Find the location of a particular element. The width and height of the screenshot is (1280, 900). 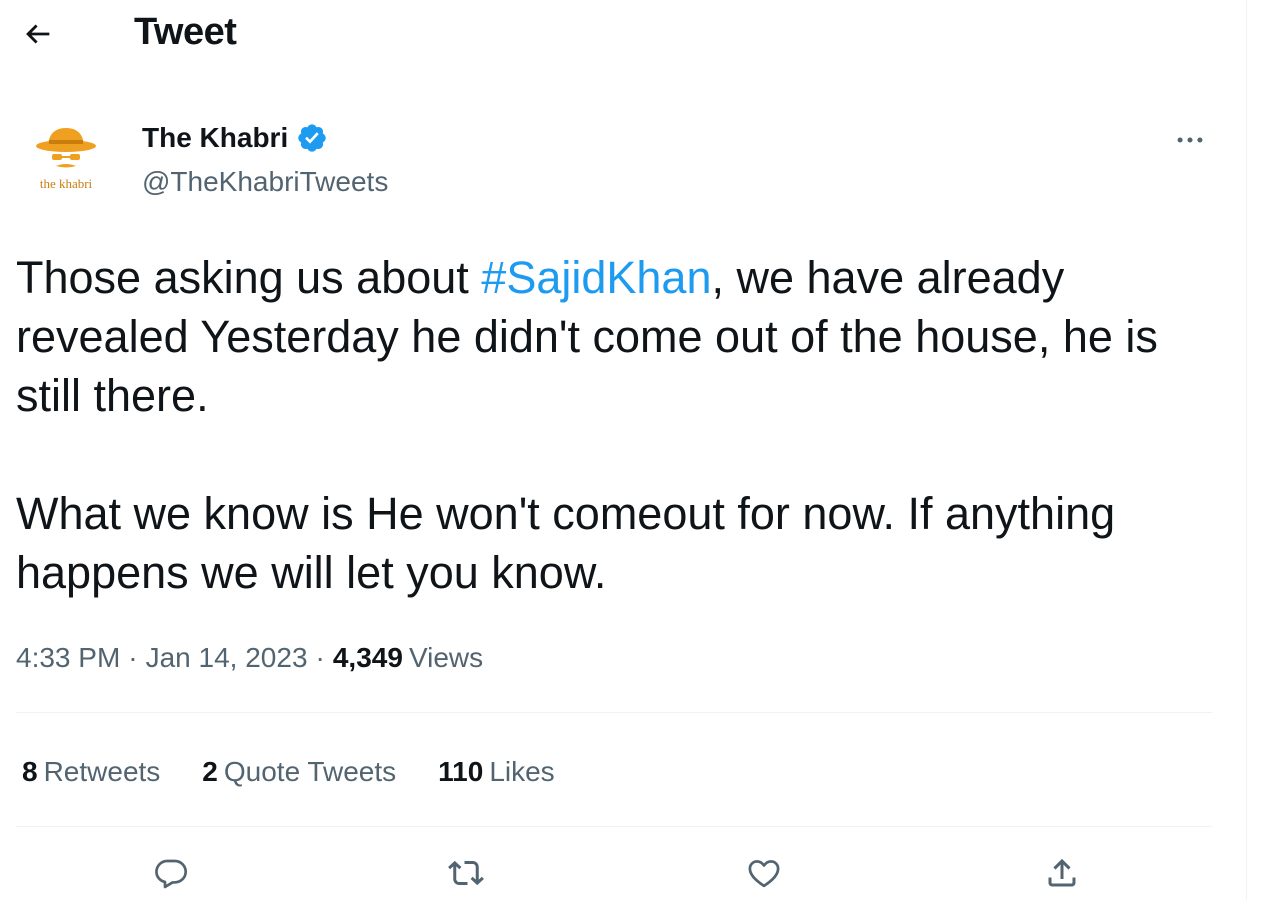

retweets-stat: 8 Retweets is located at coordinates (91, 772).